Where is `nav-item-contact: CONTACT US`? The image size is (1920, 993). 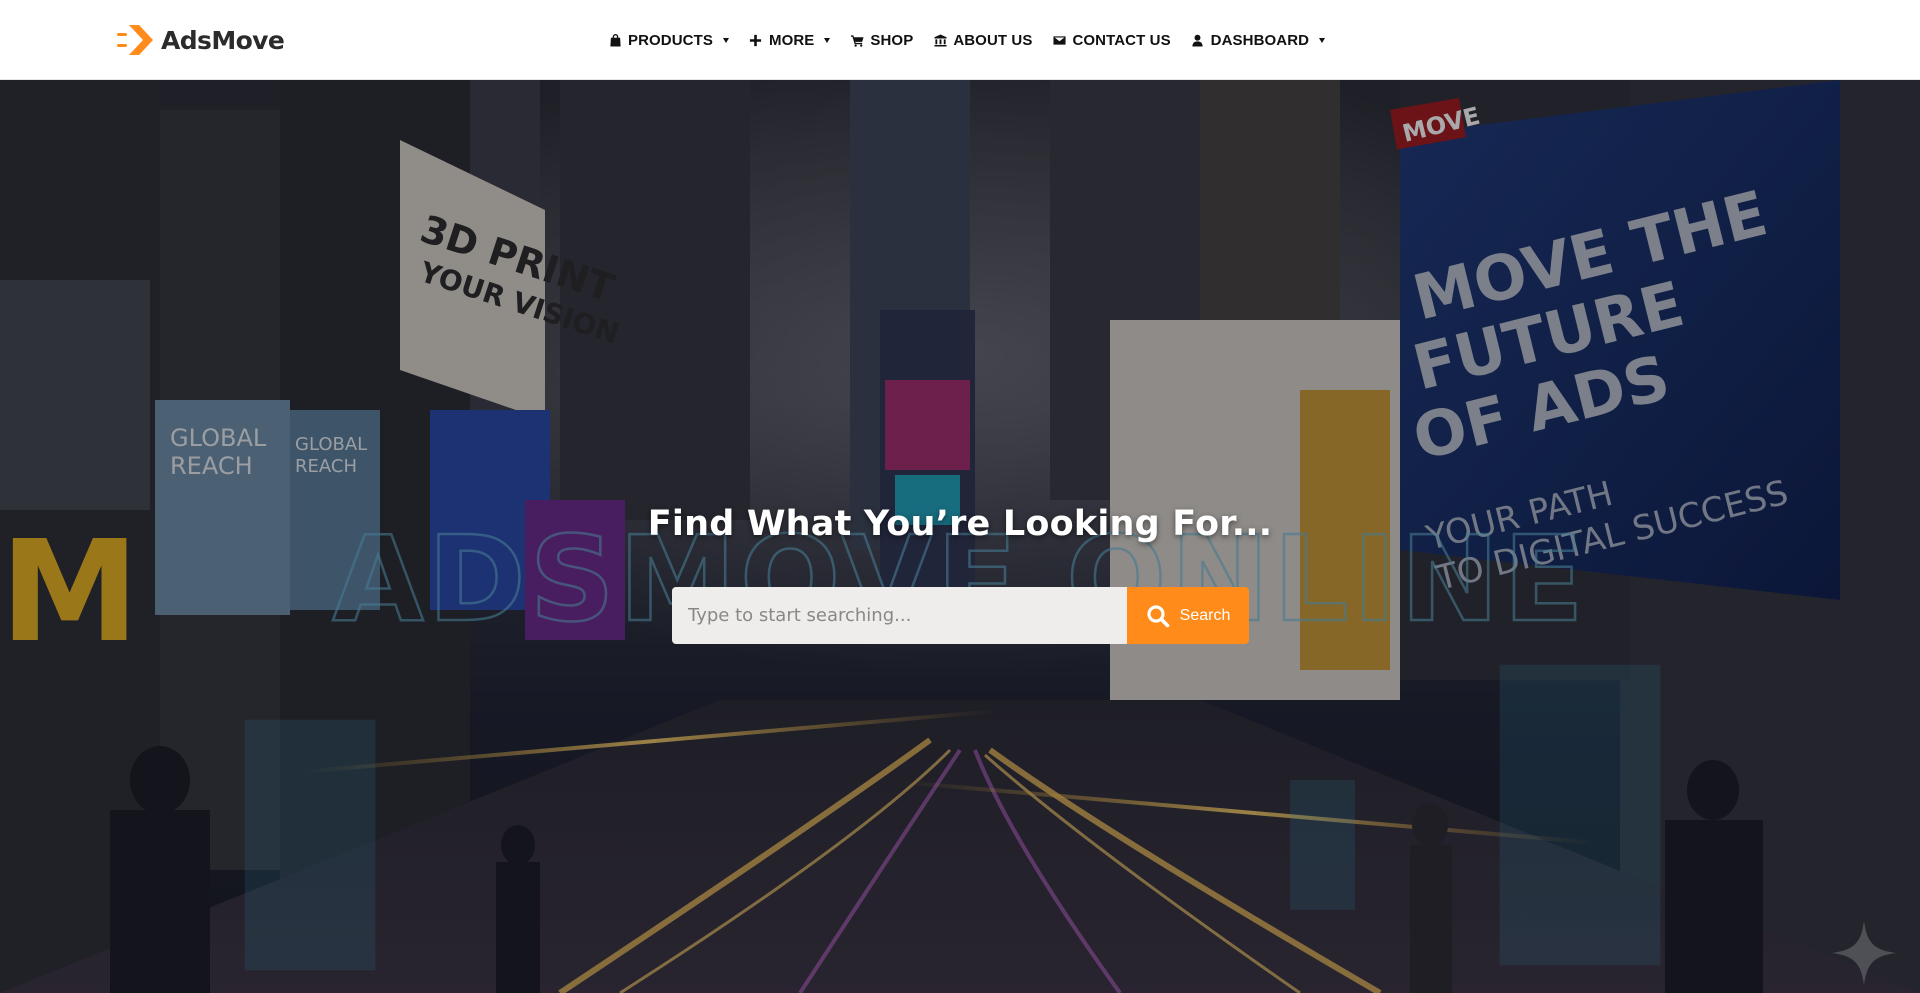 nav-item-contact: CONTACT US is located at coordinates (1111, 40).